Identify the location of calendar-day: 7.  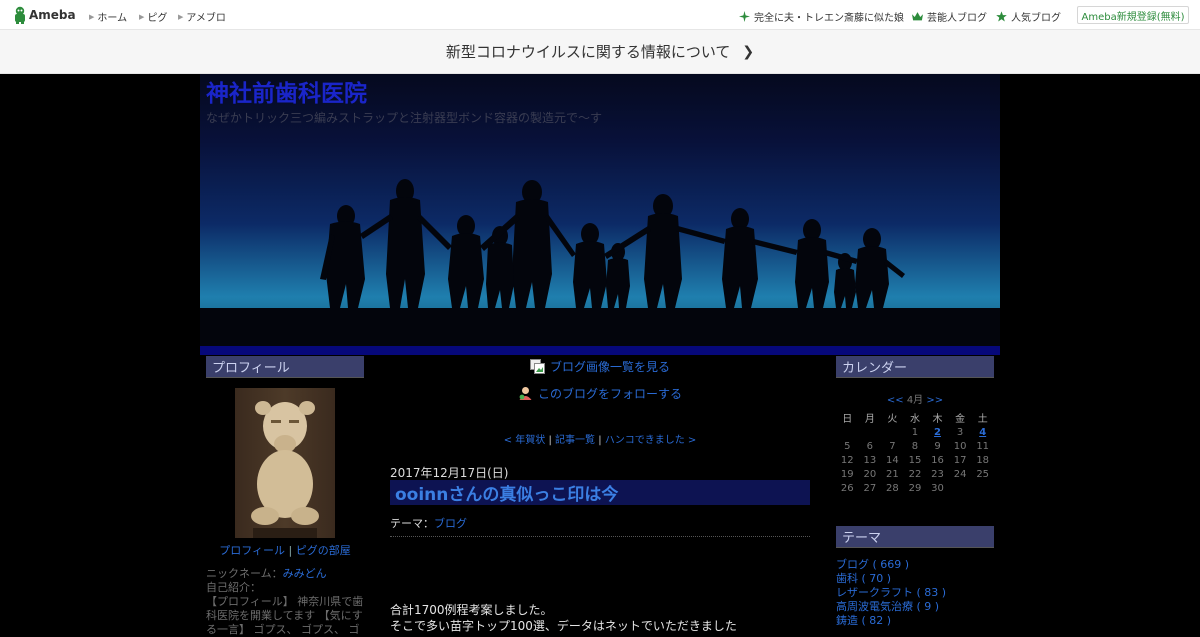
(892, 446).